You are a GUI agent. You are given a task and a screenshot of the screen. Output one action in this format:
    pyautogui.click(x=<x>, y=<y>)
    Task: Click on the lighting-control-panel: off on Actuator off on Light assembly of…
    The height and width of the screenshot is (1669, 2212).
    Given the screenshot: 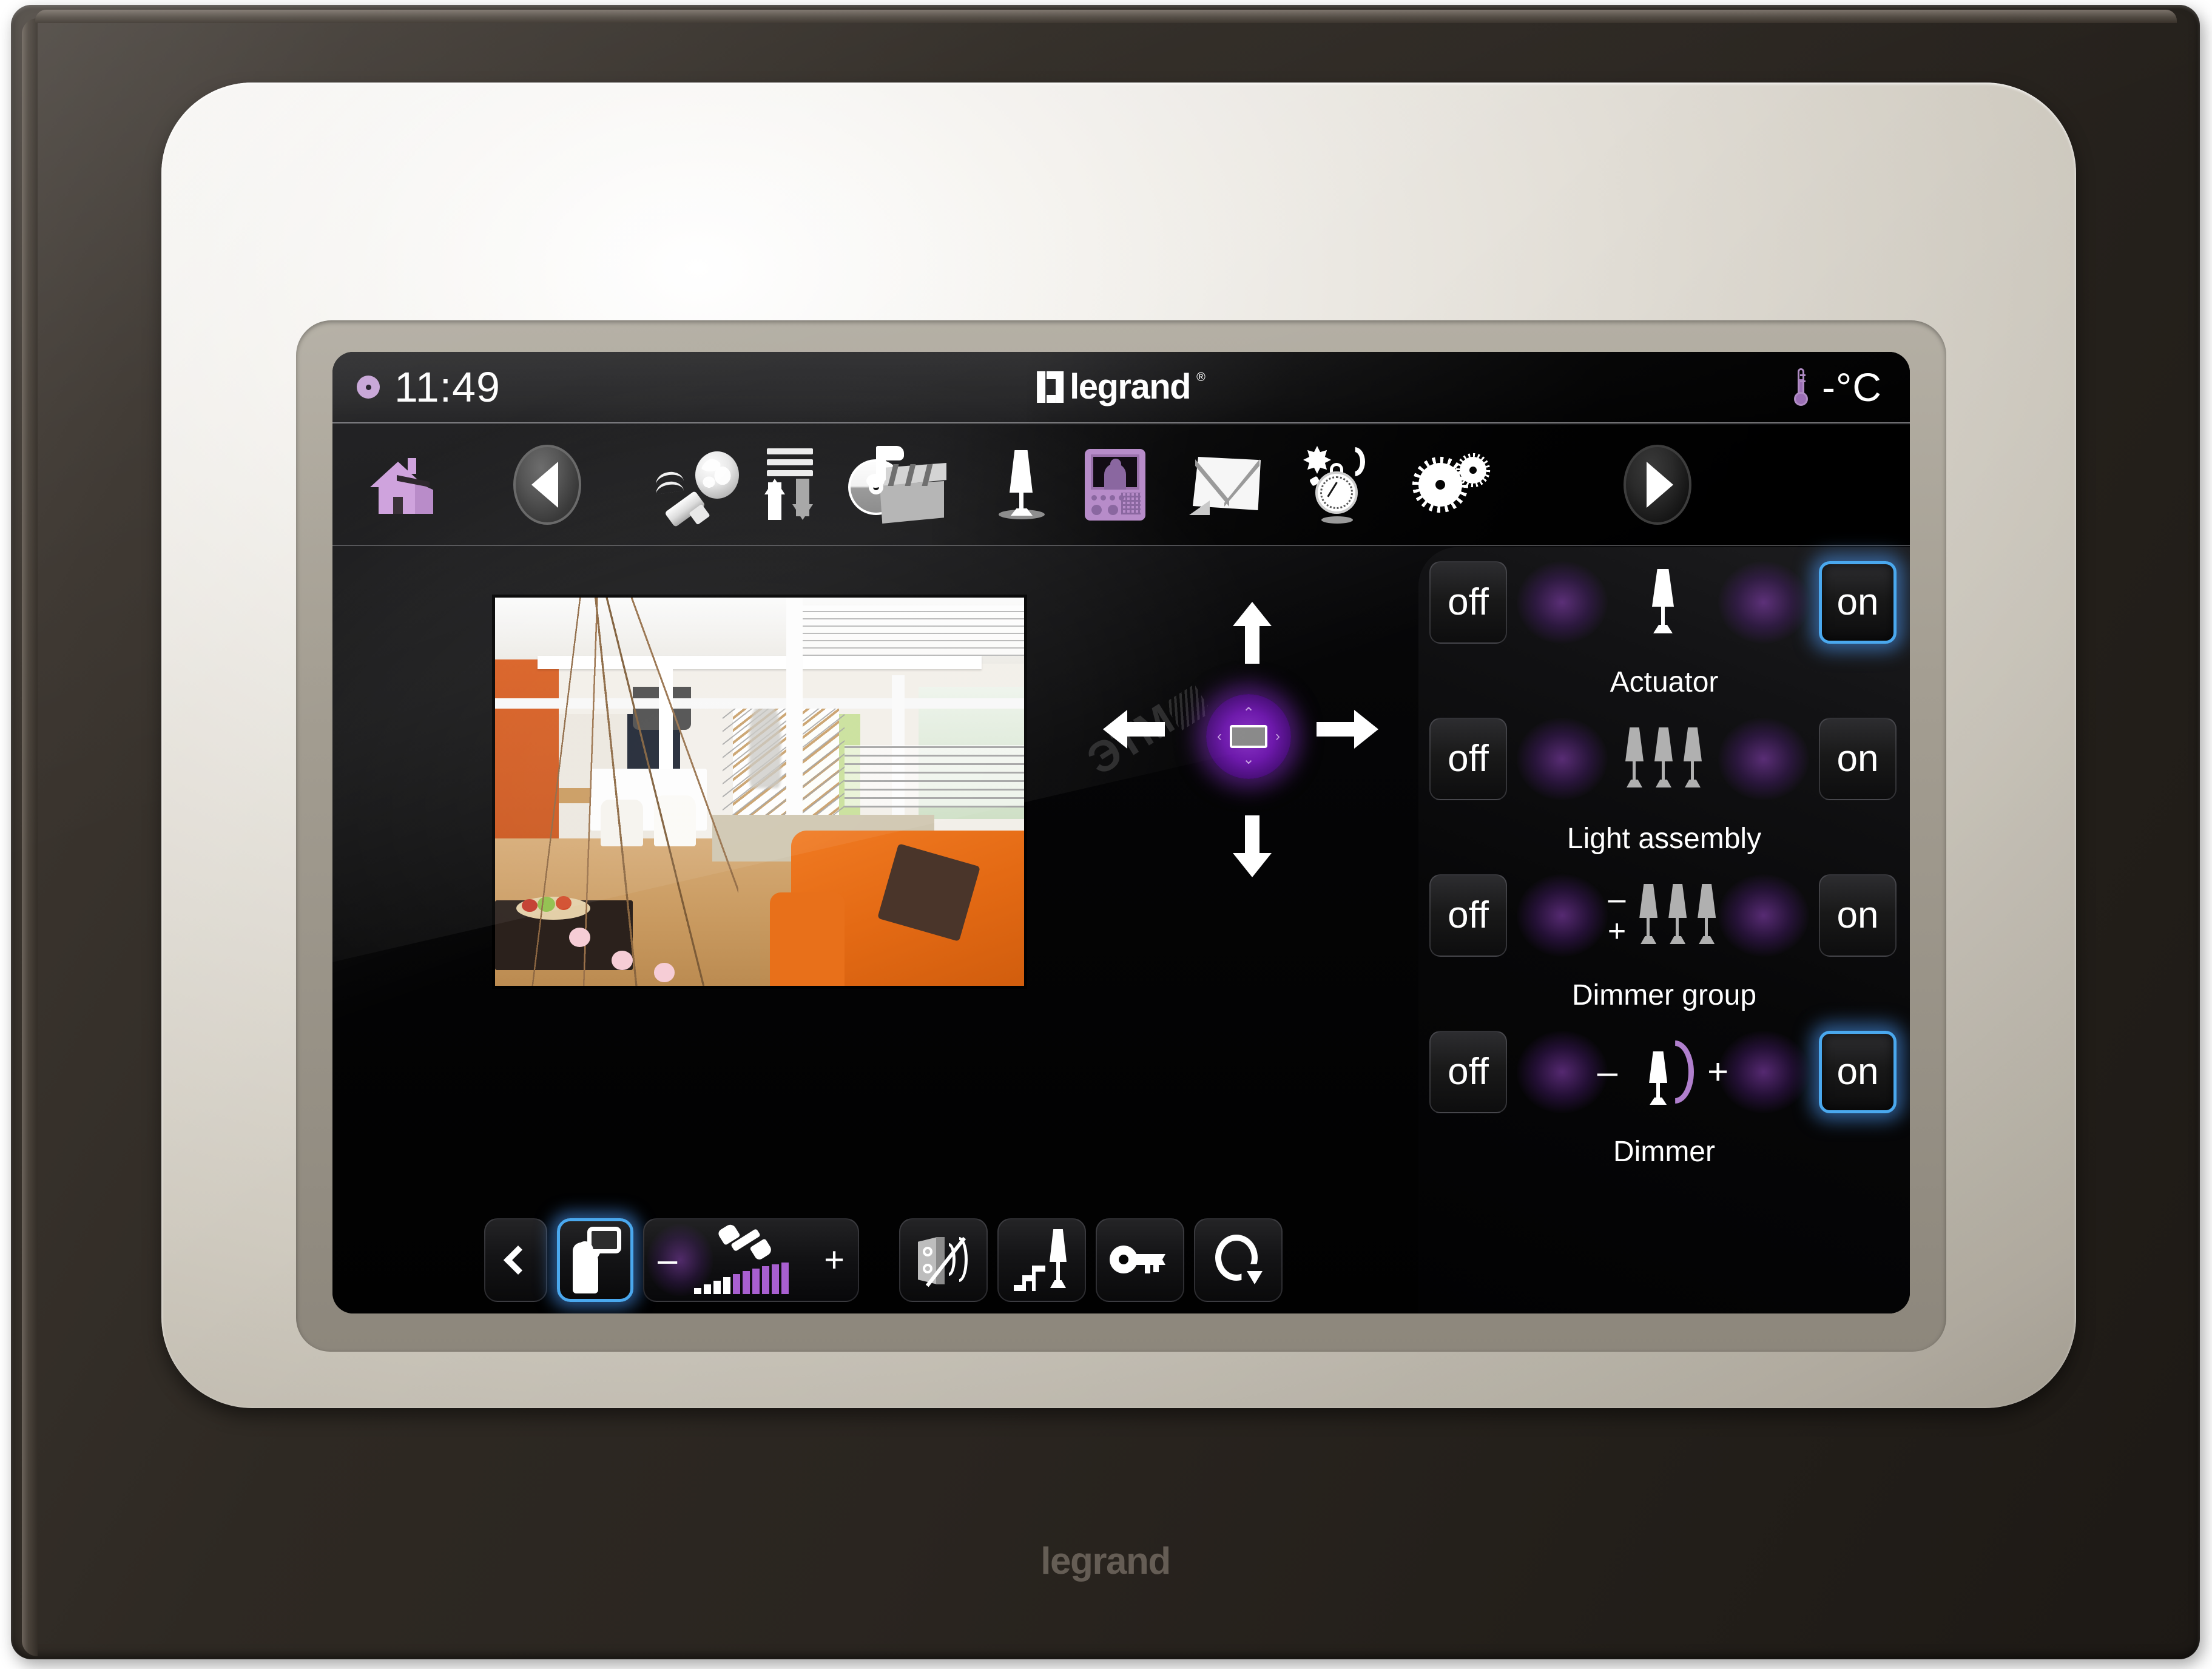 What is the action you would take?
    pyautogui.click(x=1664, y=930)
    